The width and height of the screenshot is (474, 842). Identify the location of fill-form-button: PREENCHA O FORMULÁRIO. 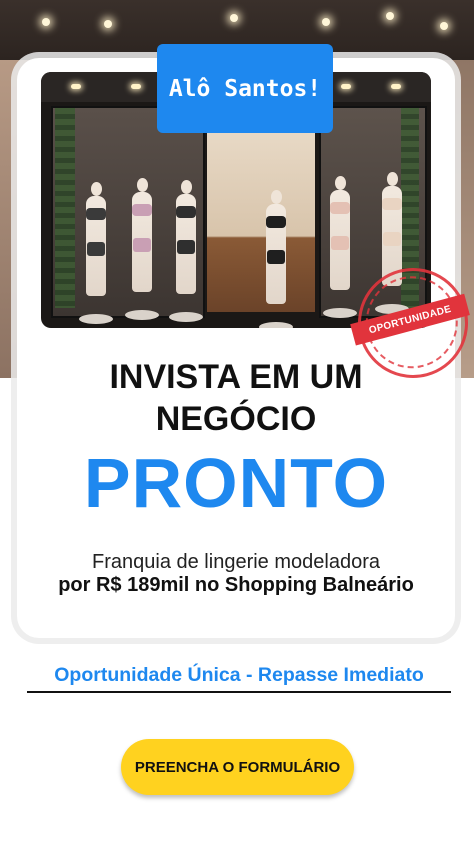
(237, 767).